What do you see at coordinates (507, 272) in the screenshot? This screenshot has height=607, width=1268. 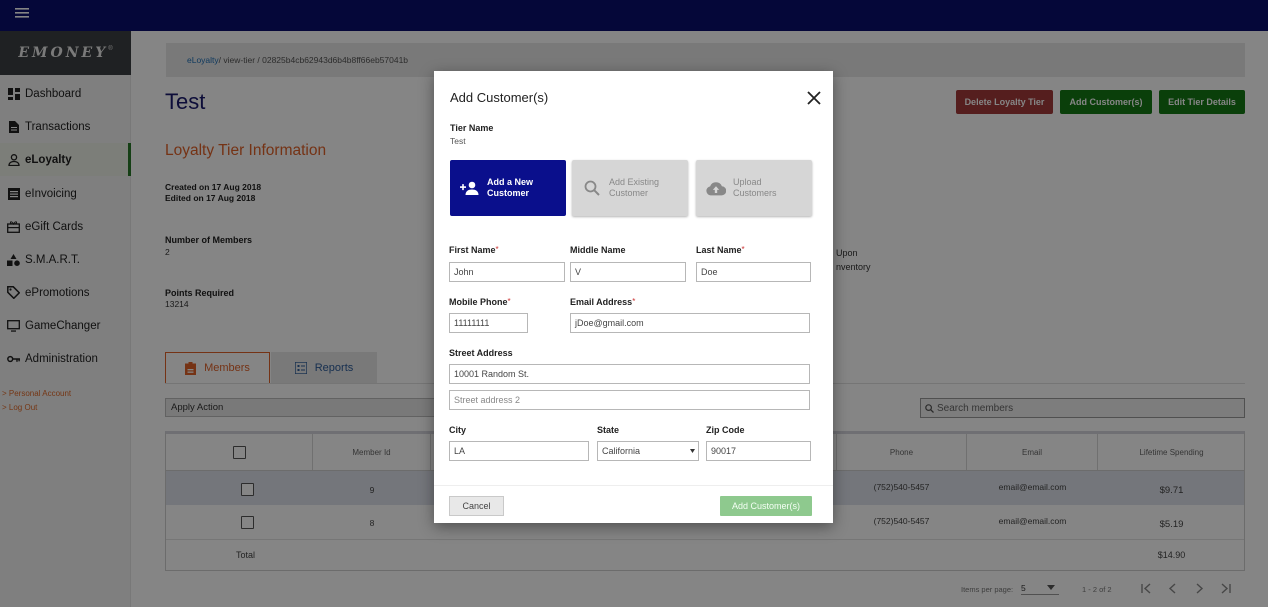 I see `first-name-input: John` at bounding box center [507, 272].